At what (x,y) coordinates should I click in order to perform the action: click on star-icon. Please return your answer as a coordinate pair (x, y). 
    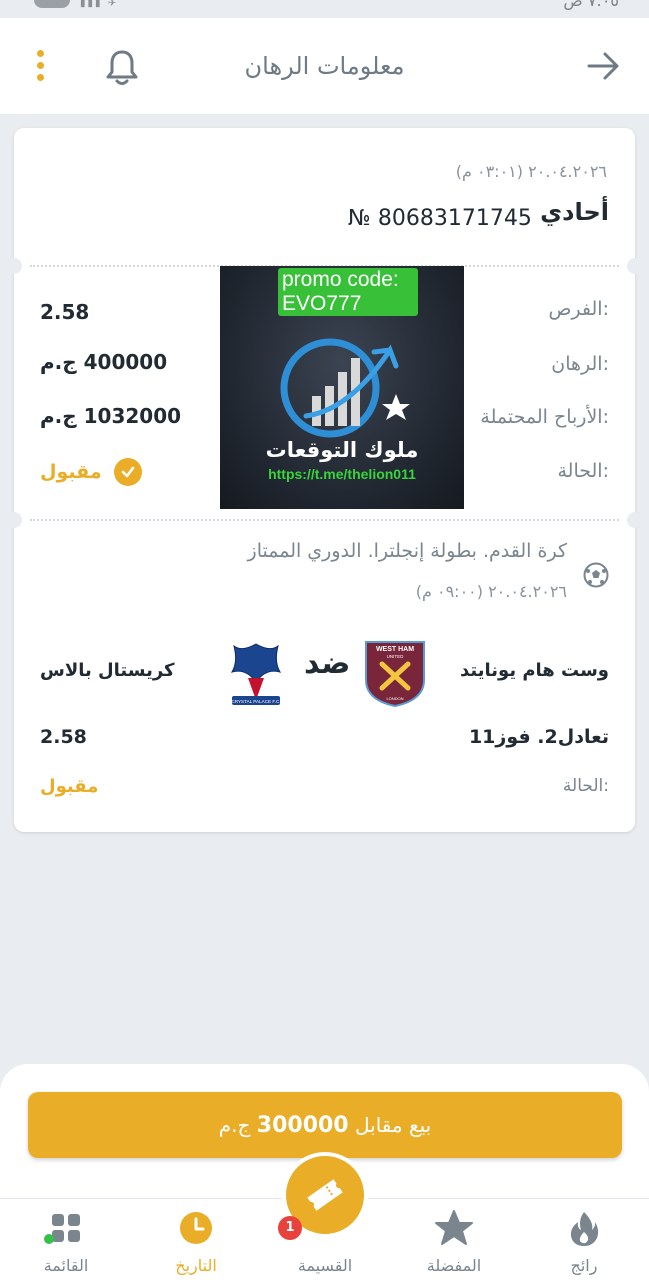
    Looking at the image, I should click on (454, 1227).